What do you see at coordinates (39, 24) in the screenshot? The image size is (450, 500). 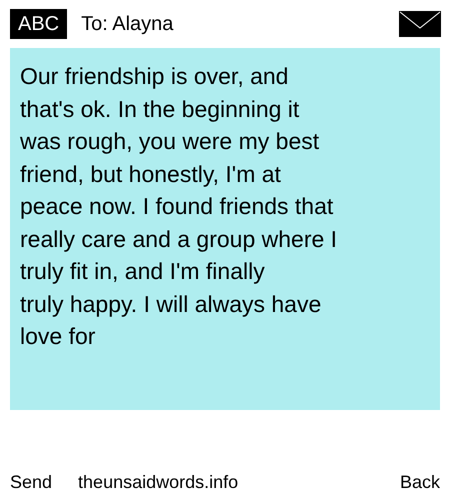 I see `input-mode-badge: ABC` at bounding box center [39, 24].